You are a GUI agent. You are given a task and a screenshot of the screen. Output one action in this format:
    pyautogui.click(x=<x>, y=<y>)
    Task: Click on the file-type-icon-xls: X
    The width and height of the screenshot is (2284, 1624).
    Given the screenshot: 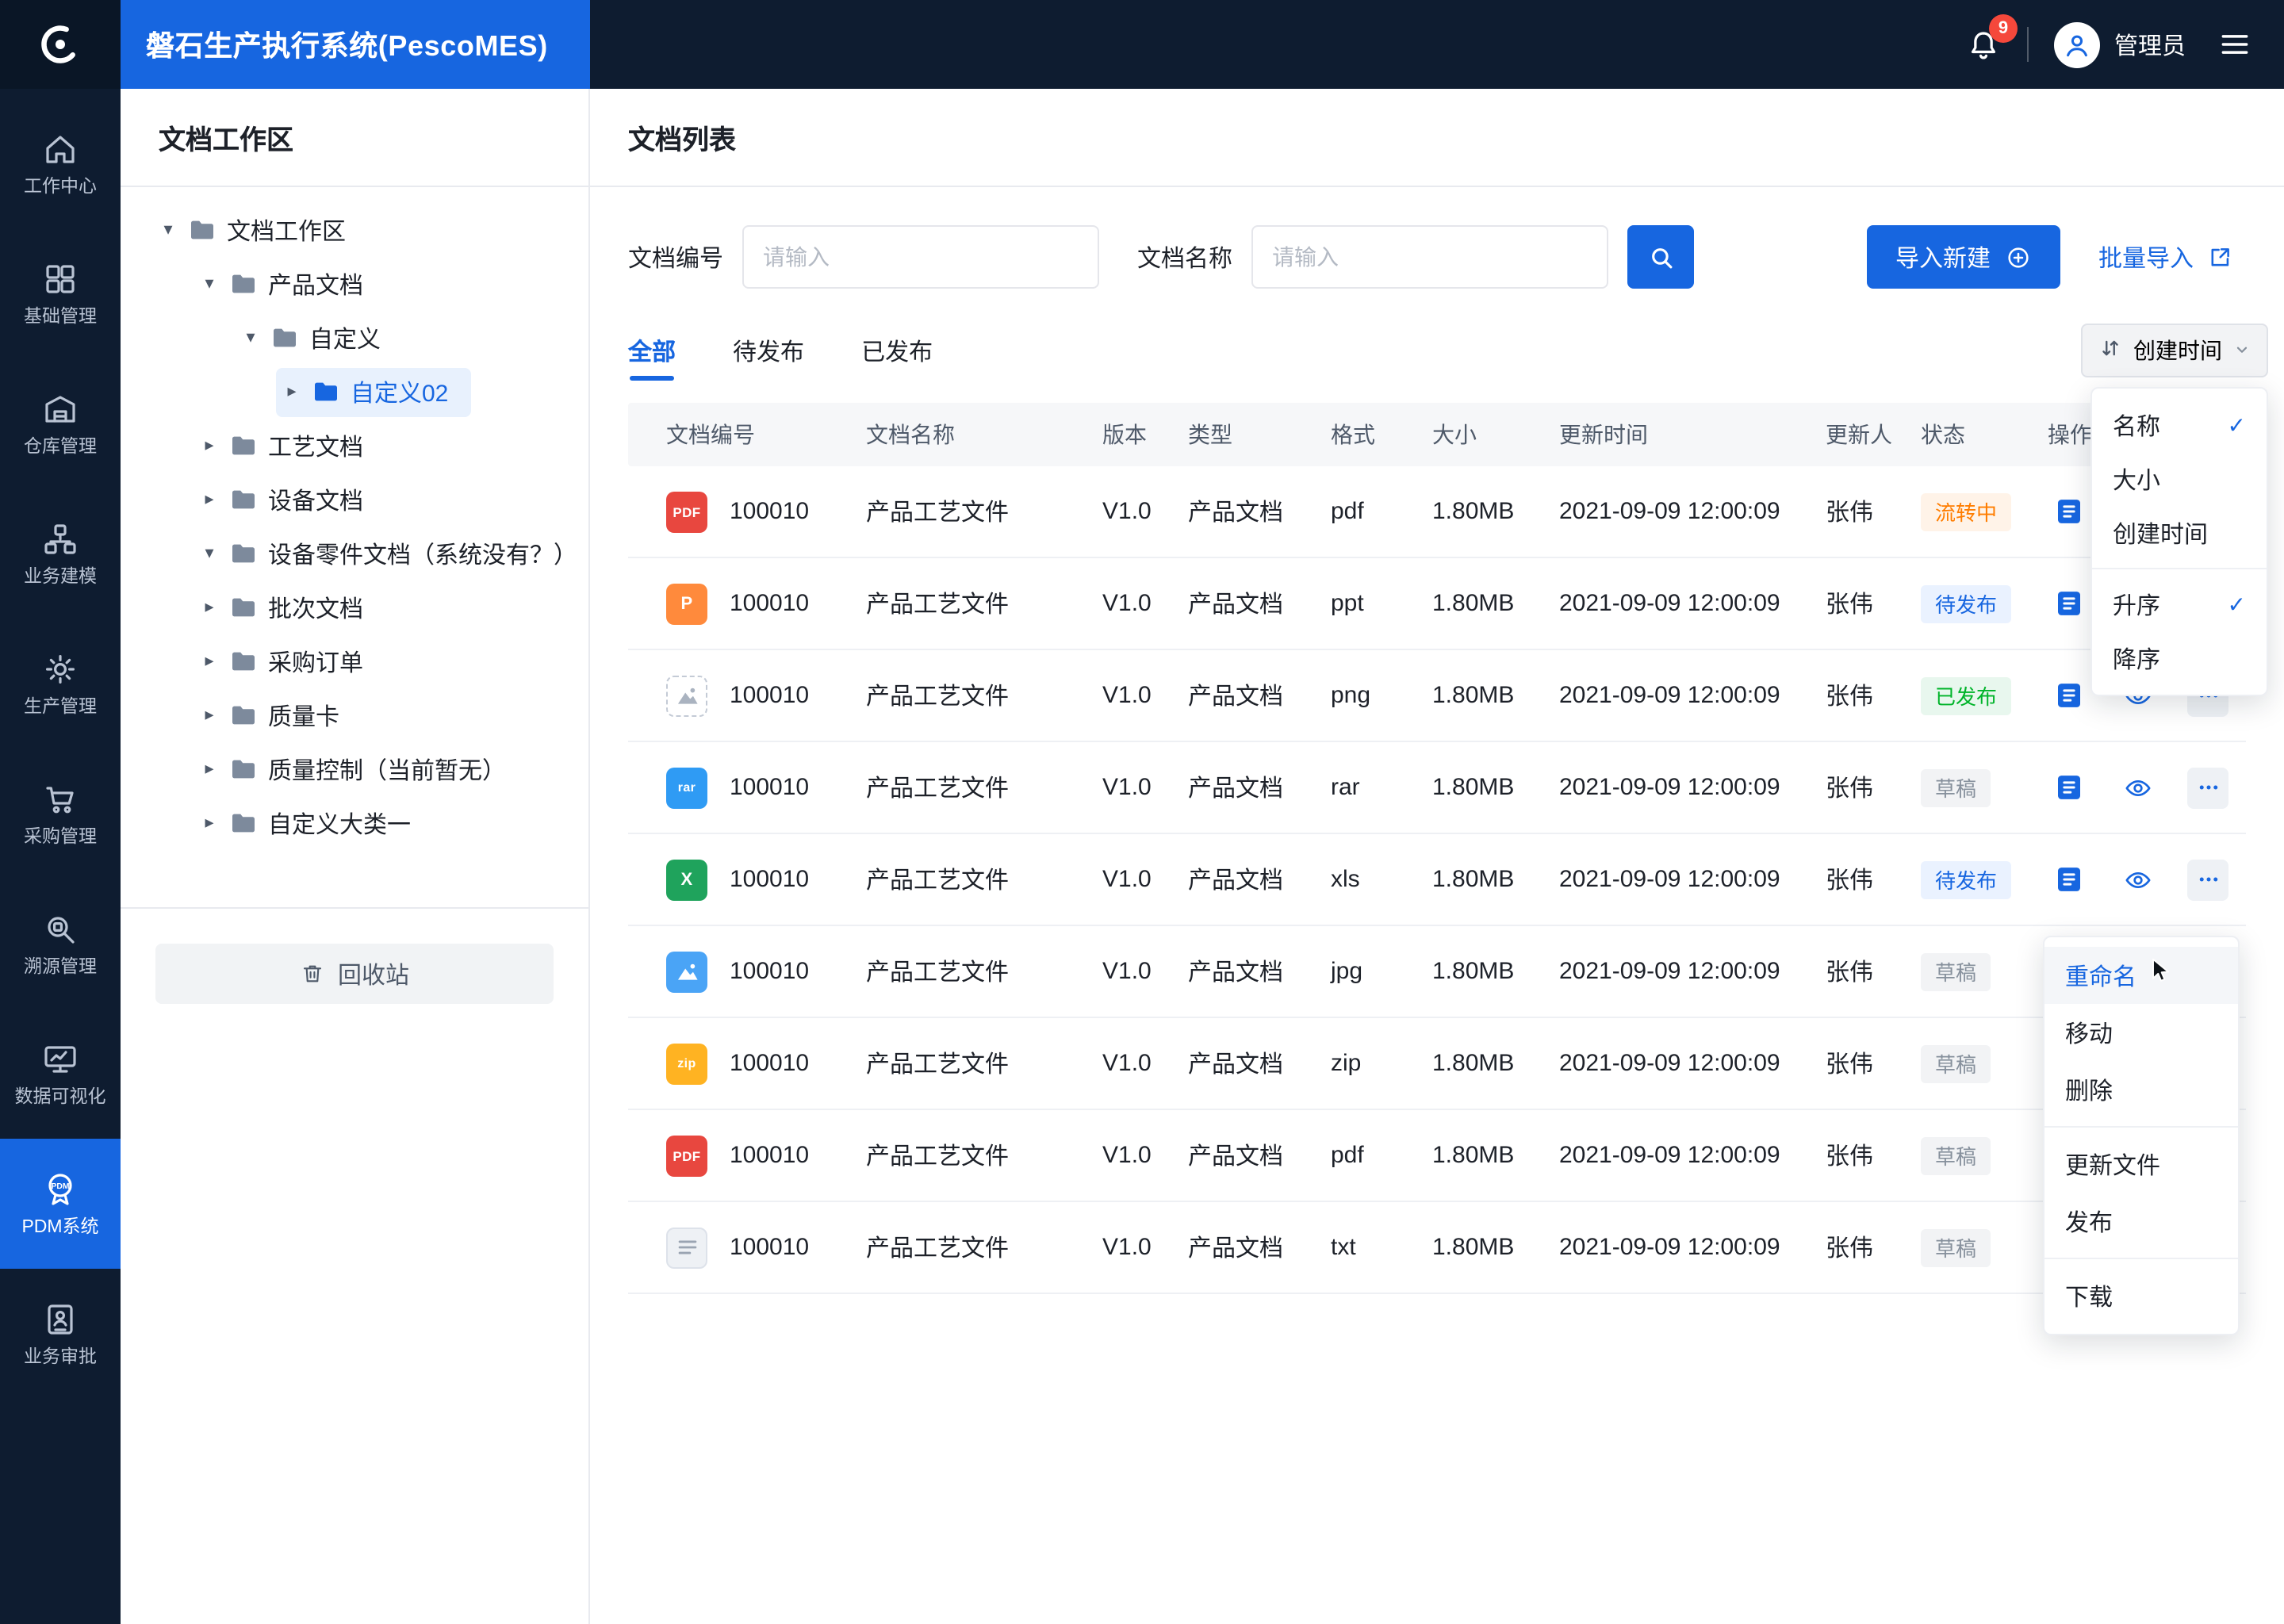 What is the action you would take?
    pyautogui.click(x=686, y=879)
    